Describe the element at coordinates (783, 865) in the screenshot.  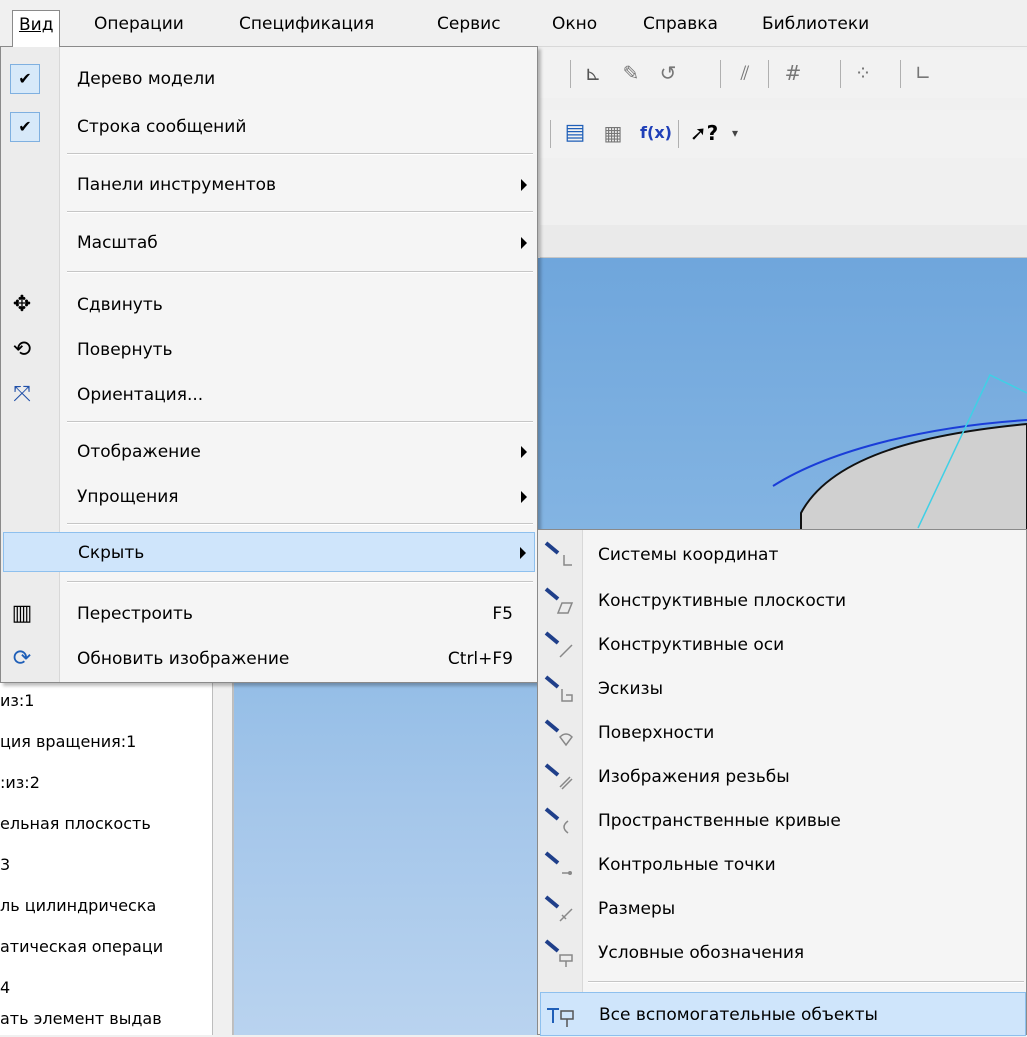
I see `submenu-item-control-points: Контрольные точки` at that location.